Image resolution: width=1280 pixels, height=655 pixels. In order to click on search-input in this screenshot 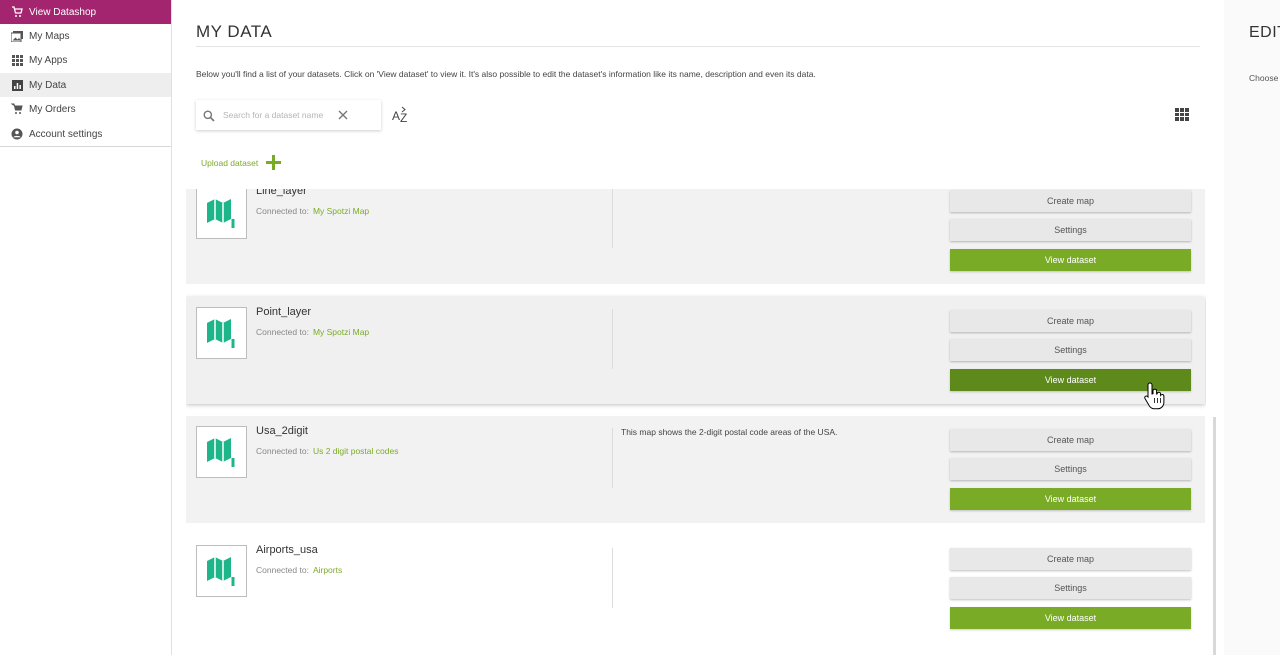, I will do `click(277, 115)`.